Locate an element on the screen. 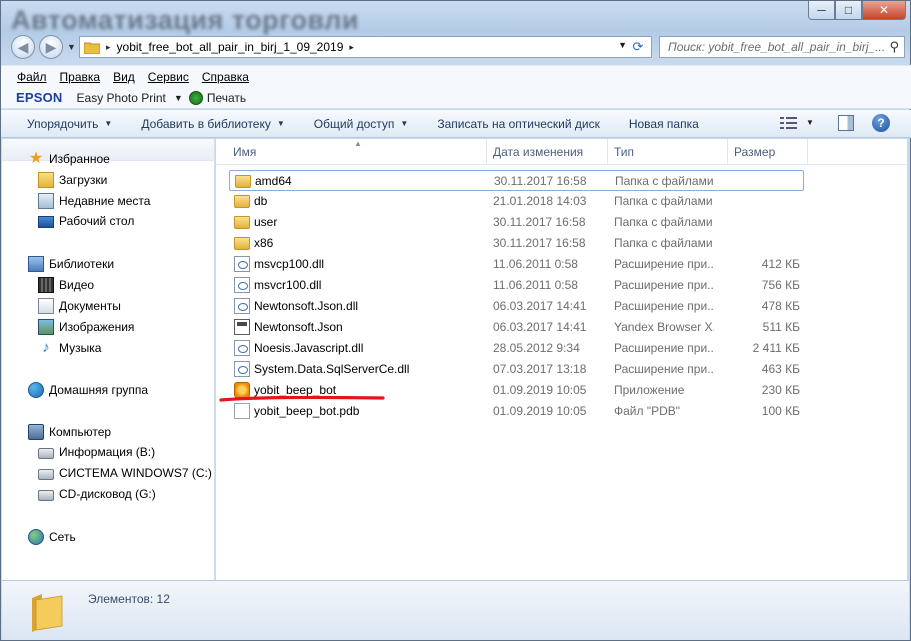 This screenshot has width=911, height=641. nav-favorites: ★ Избранное is located at coordinates (69, 159).